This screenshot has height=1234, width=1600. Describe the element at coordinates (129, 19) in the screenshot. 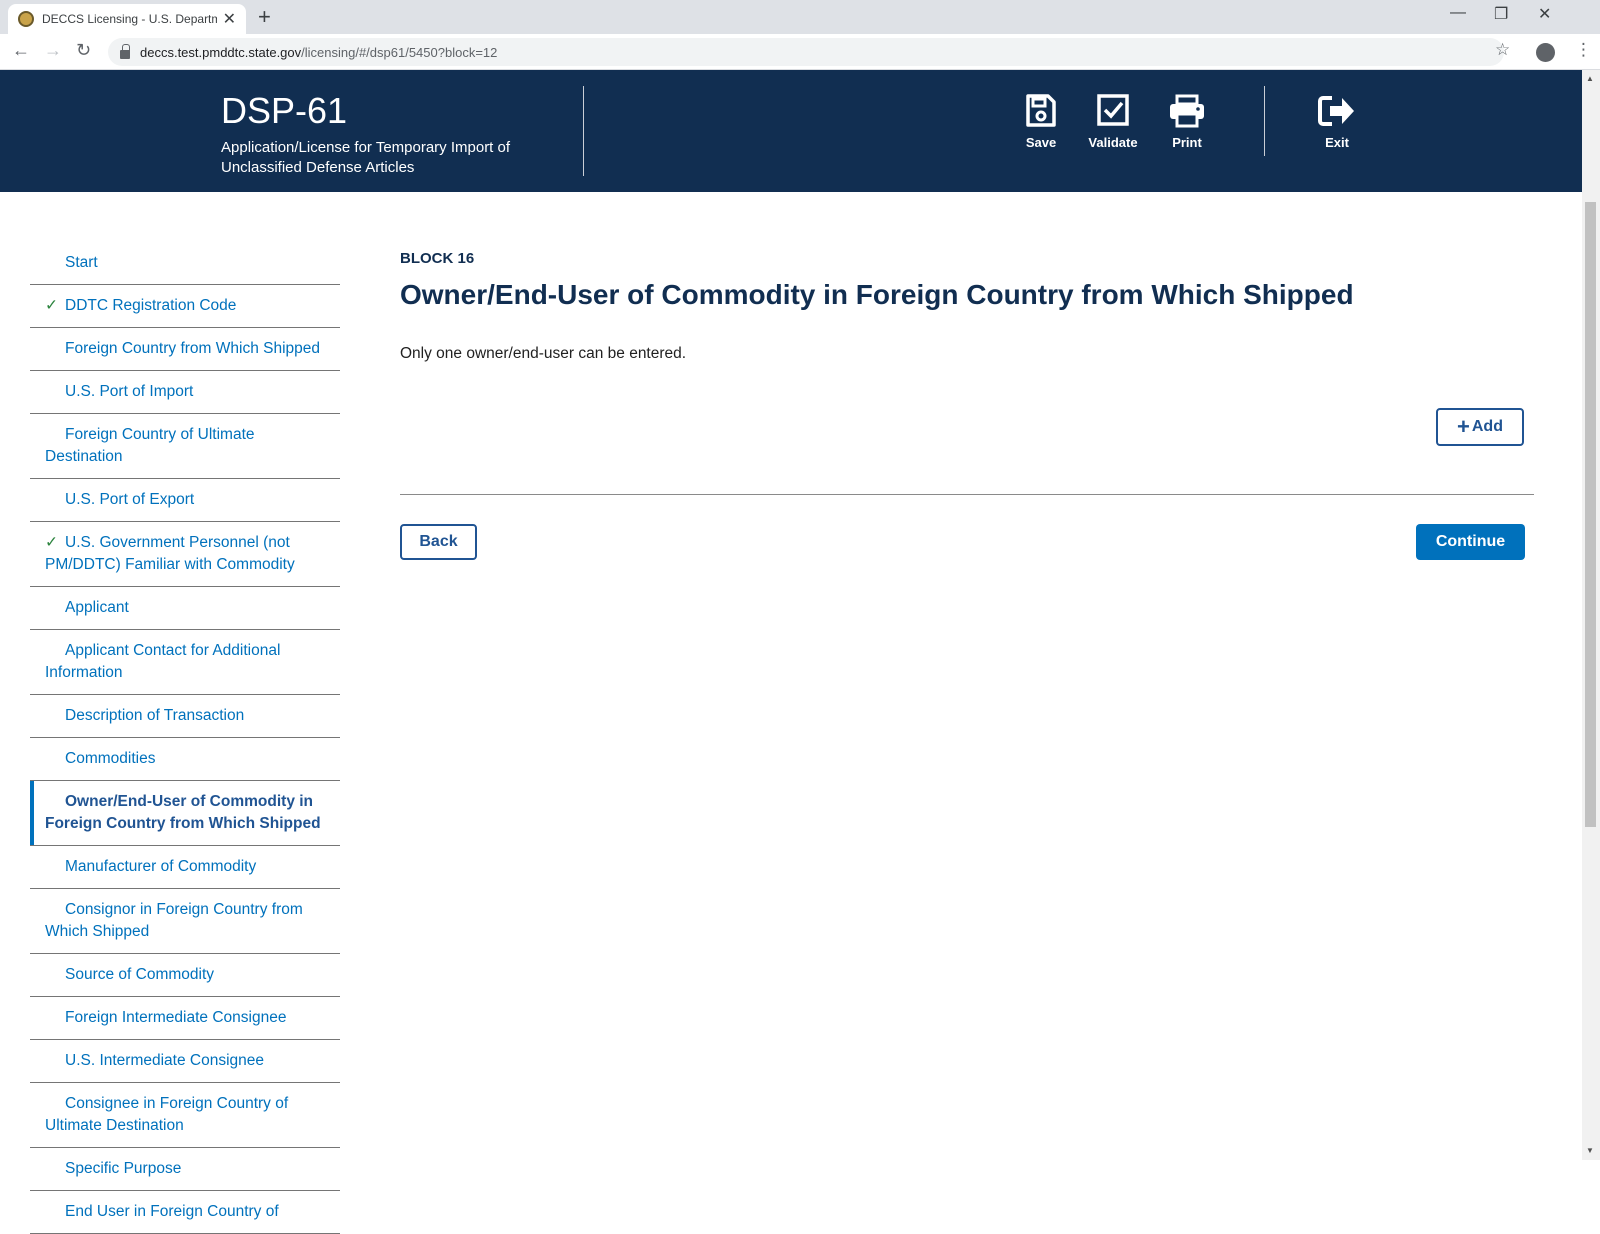

I see `tab-title: DECCS Licensing - U.S. Department` at that location.